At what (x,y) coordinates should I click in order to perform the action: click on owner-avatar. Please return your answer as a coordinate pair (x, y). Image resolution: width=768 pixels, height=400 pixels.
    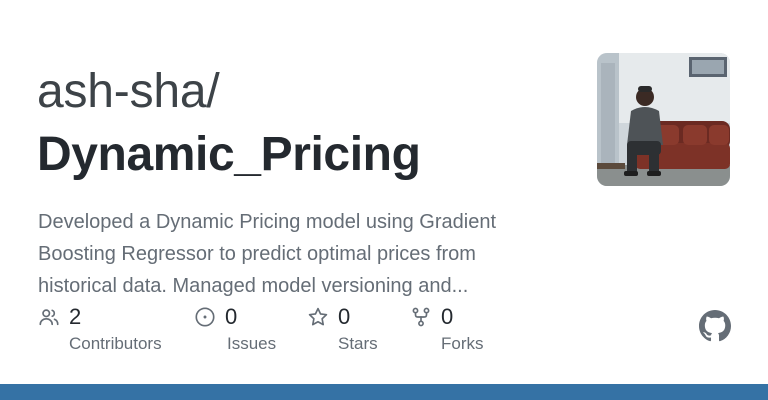
    Looking at the image, I should click on (663, 119).